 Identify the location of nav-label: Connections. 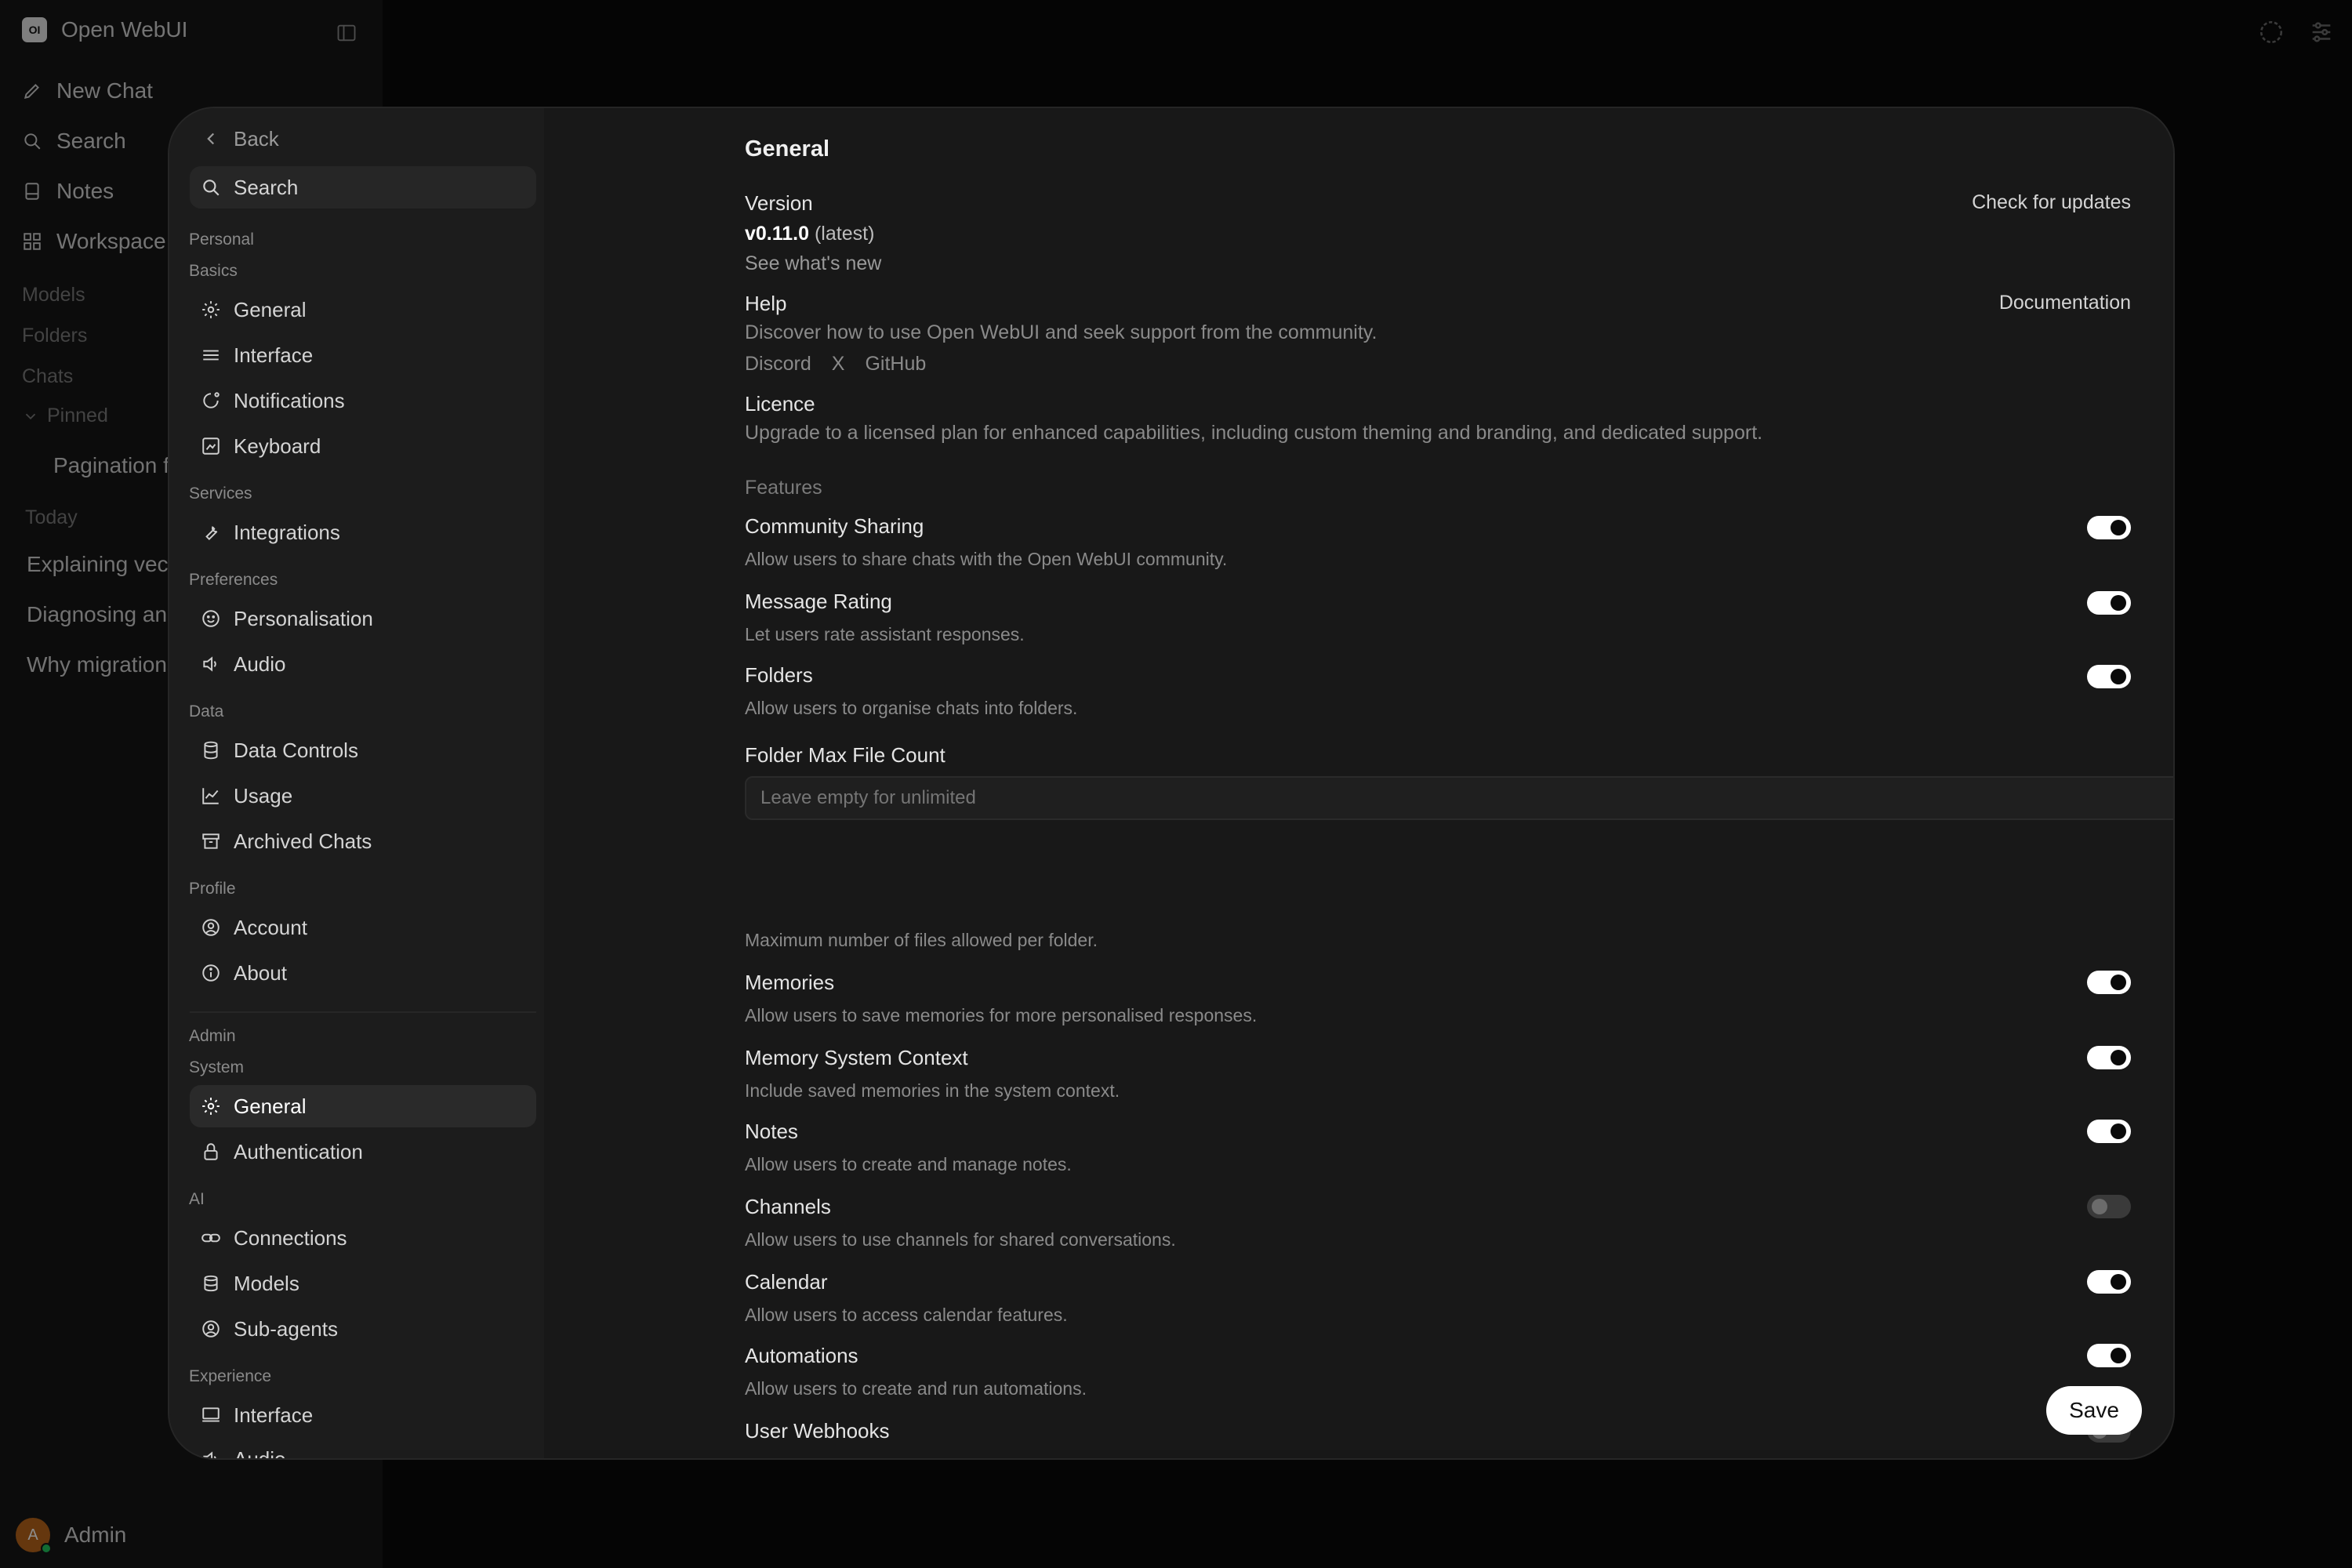
(290, 1237).